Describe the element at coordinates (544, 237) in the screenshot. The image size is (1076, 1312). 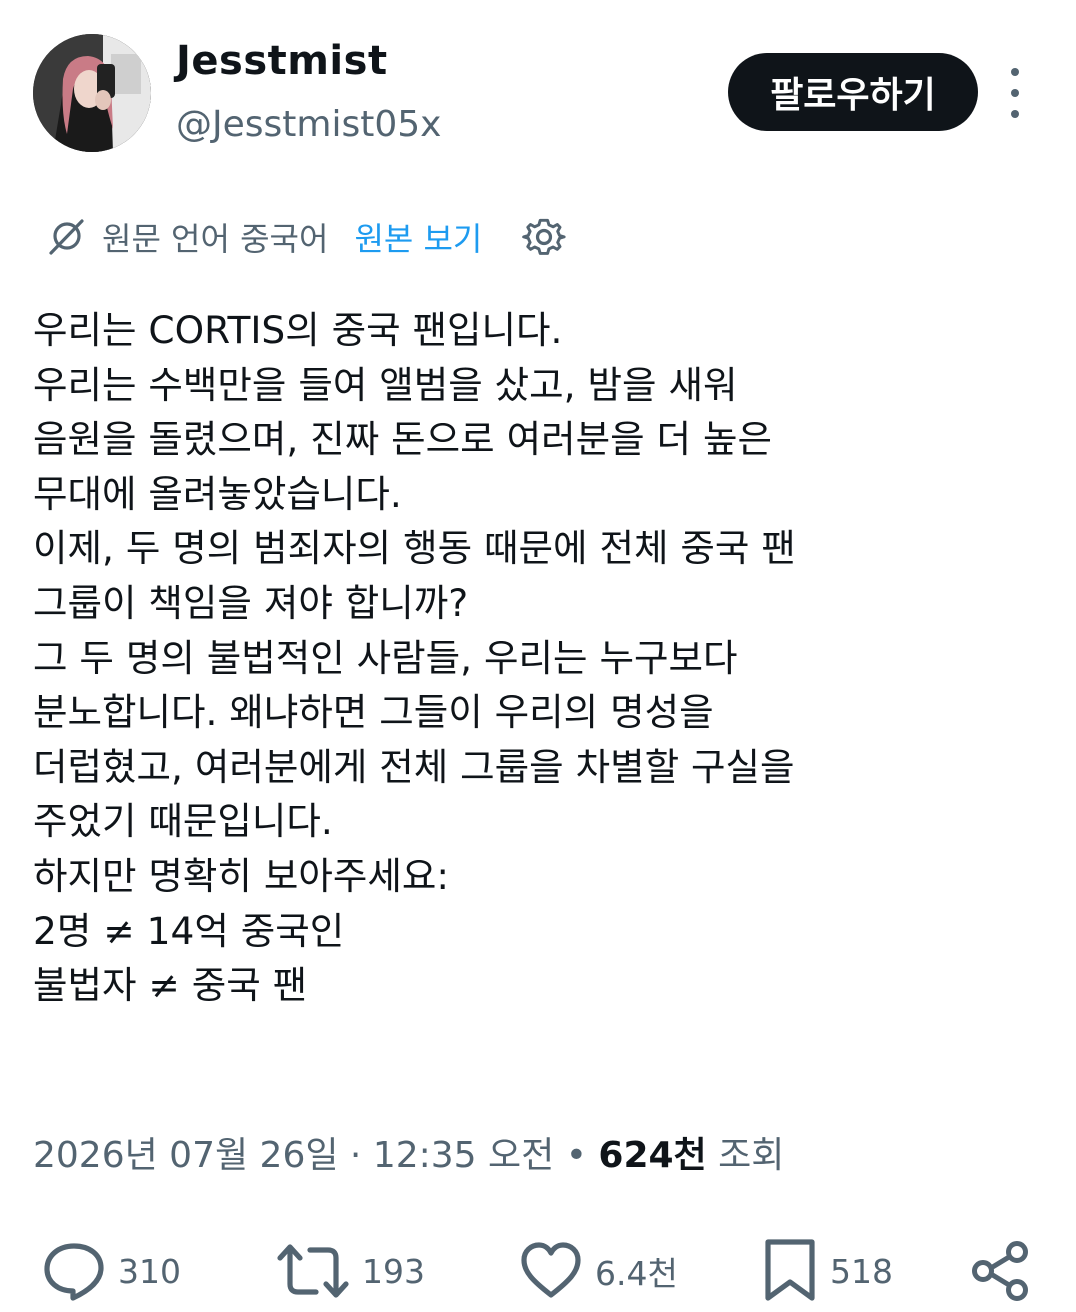
I see `gear-icon` at that location.